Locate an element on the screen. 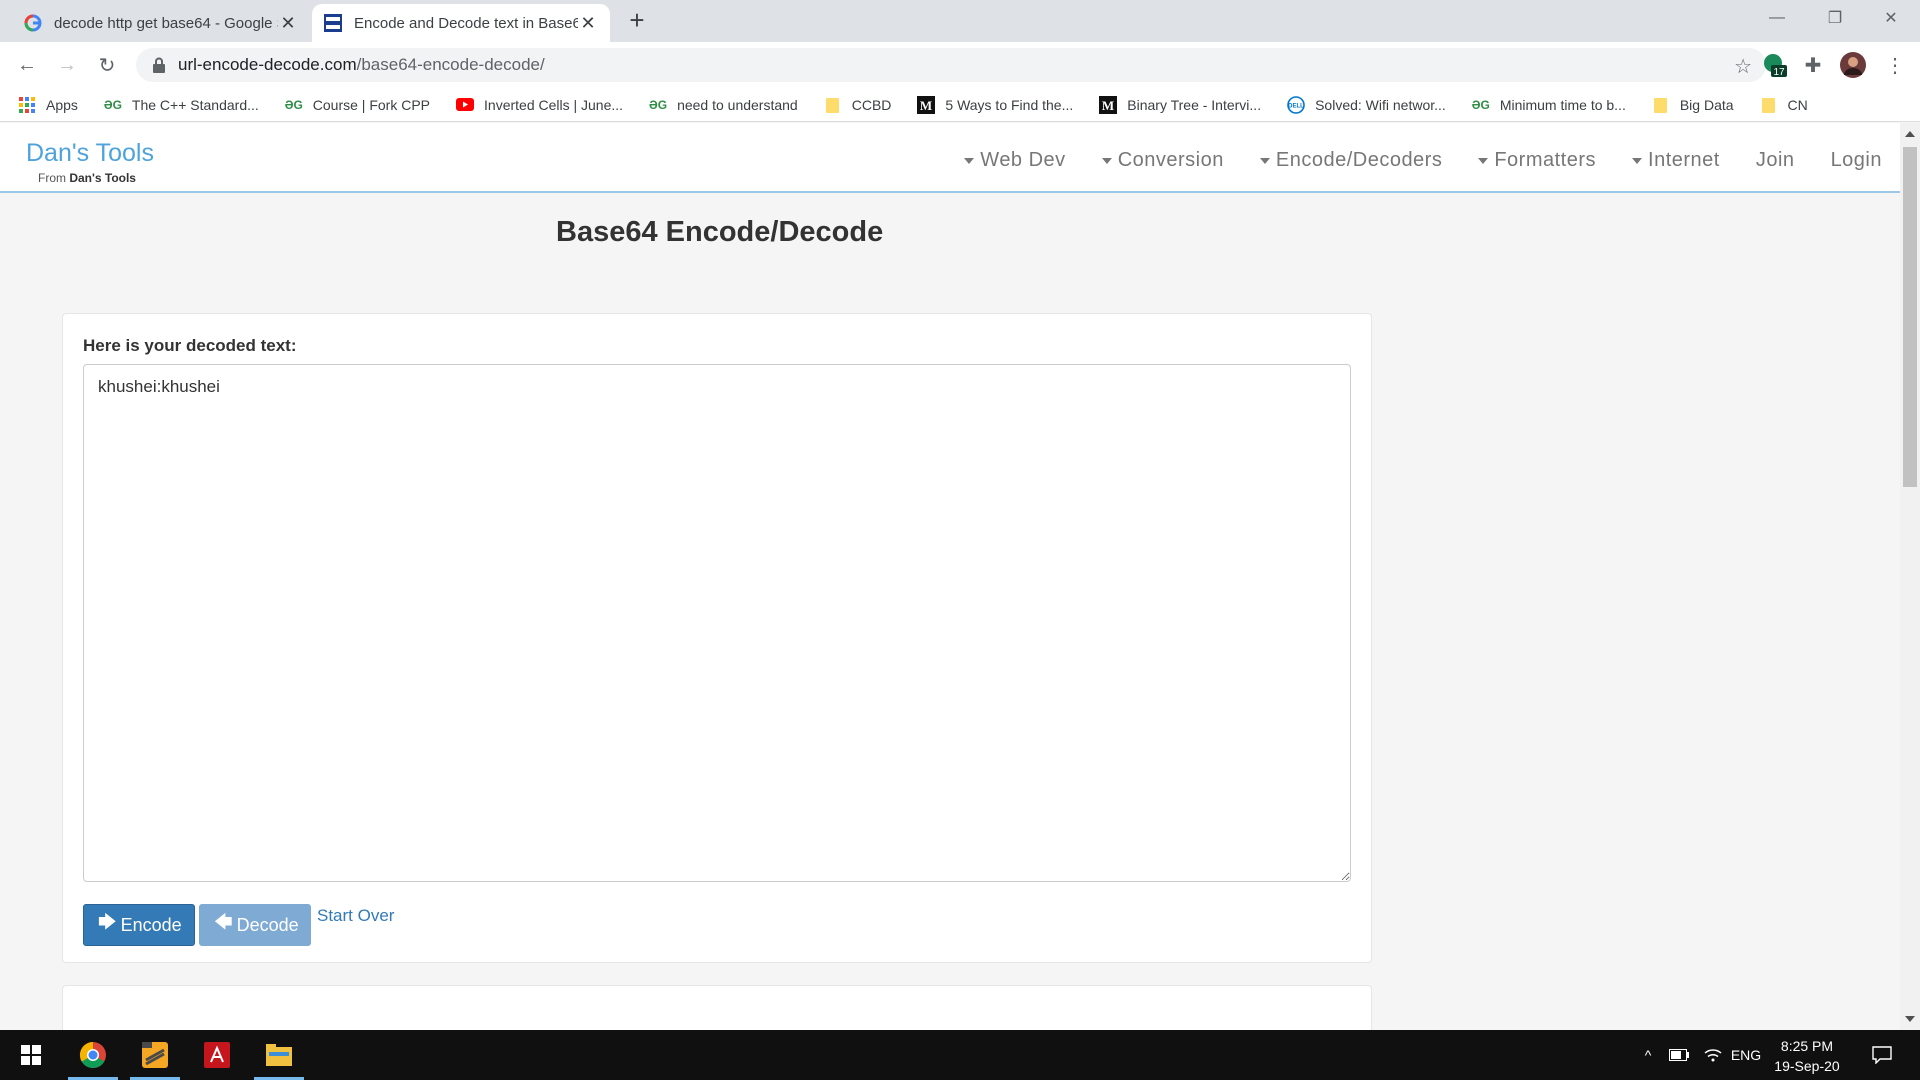 The image size is (1920, 1080). menu-login: Login is located at coordinates (1856, 160).